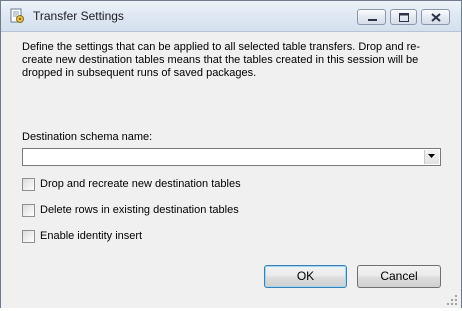 This screenshot has height=311, width=462. I want to click on identity-insert-checkbox, so click(28, 236).